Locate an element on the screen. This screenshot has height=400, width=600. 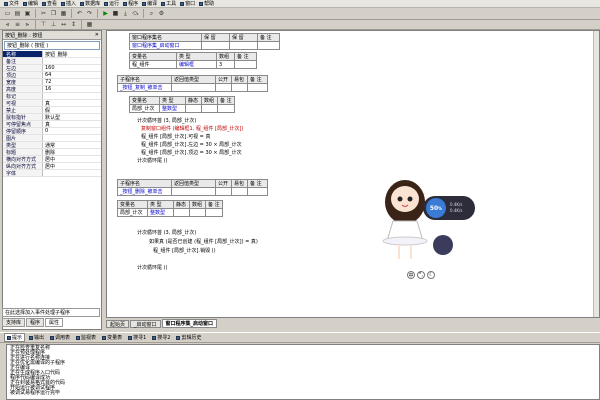
output-tab: 调用表 is located at coordinates (60, 337).